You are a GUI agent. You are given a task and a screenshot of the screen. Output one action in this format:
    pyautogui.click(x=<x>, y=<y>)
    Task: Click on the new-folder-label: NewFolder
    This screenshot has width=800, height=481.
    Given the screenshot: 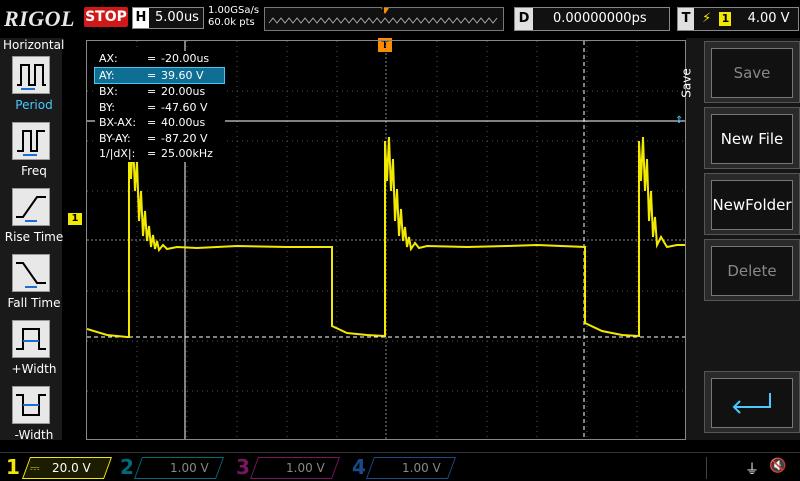 What is the action you would take?
    pyautogui.click(x=752, y=205)
    